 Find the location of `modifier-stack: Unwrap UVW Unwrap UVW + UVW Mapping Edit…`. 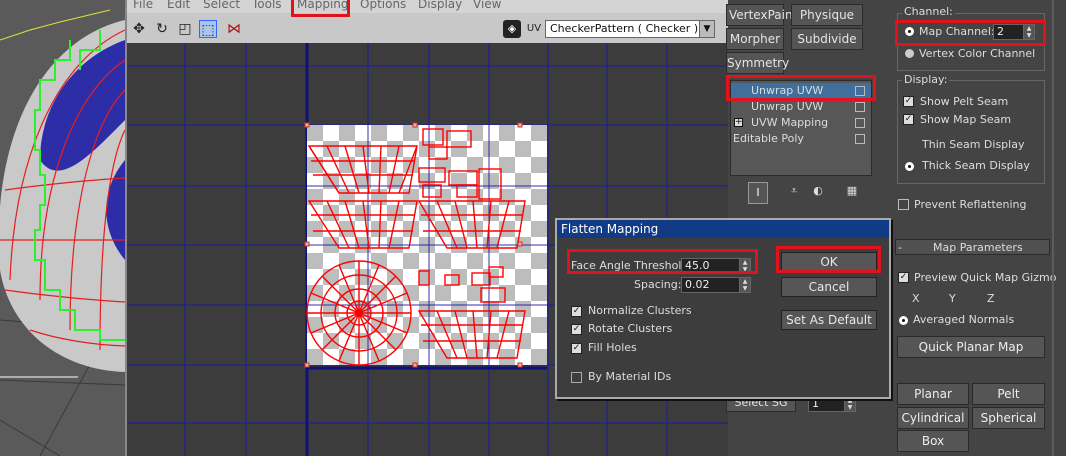

modifier-stack: Unwrap UVW Unwrap UVW + UVW Mapping Edit… is located at coordinates (801, 128).